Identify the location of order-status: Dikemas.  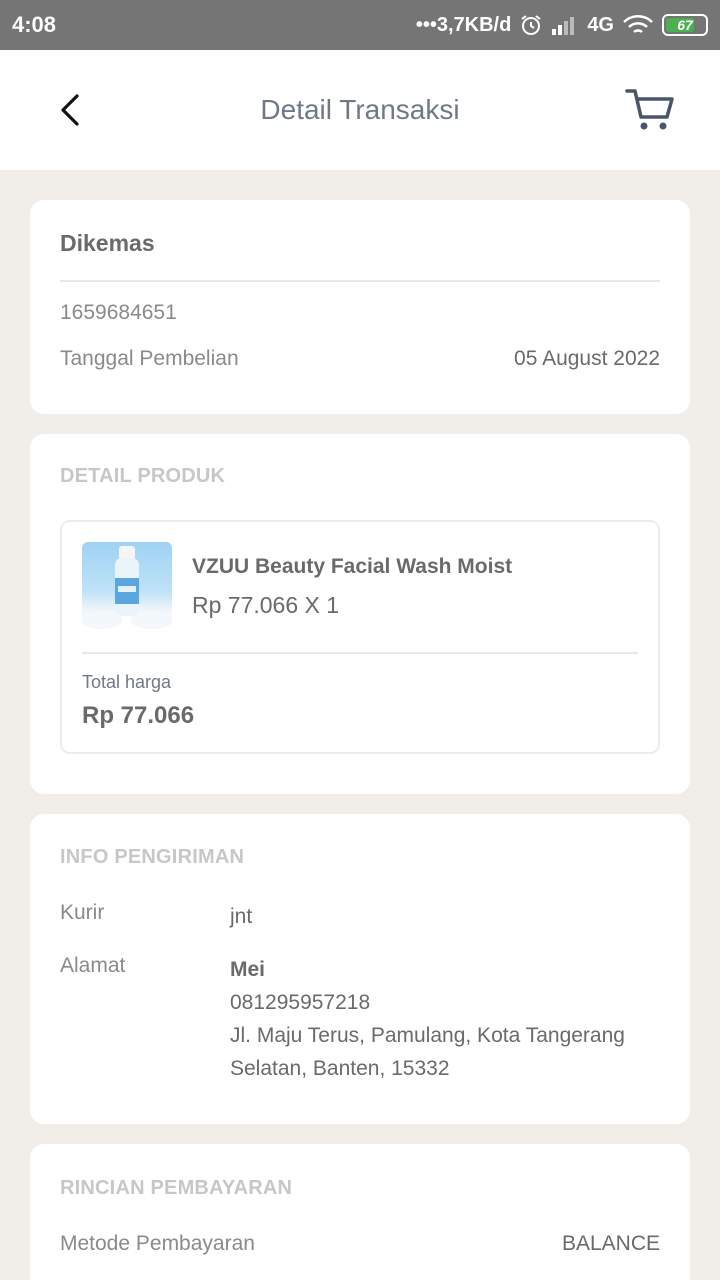
(107, 243).